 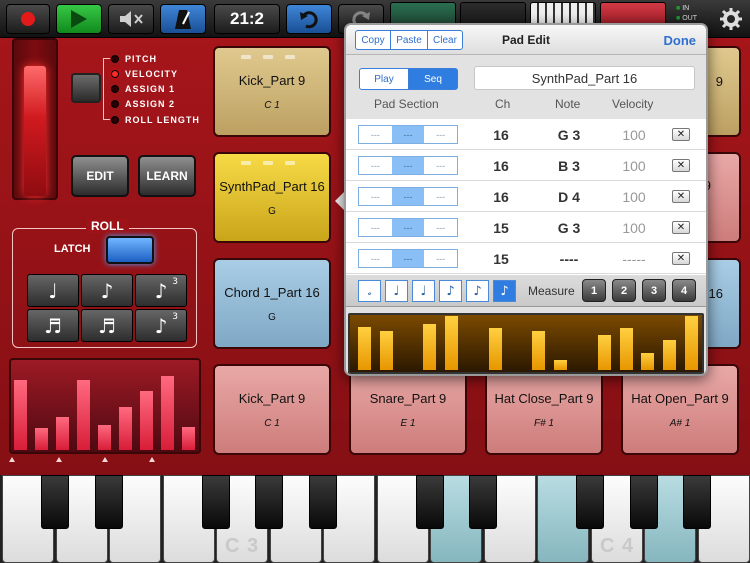 I want to click on note-value-button: 𝅗, so click(x=369, y=291).